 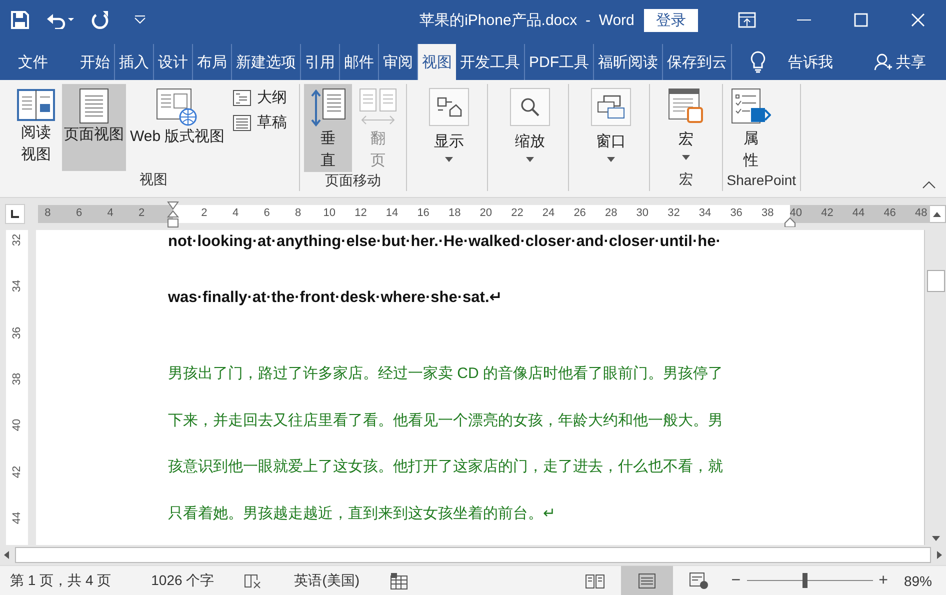 What do you see at coordinates (79, 213) in the screenshot?
I see `ruler-number: 6` at bounding box center [79, 213].